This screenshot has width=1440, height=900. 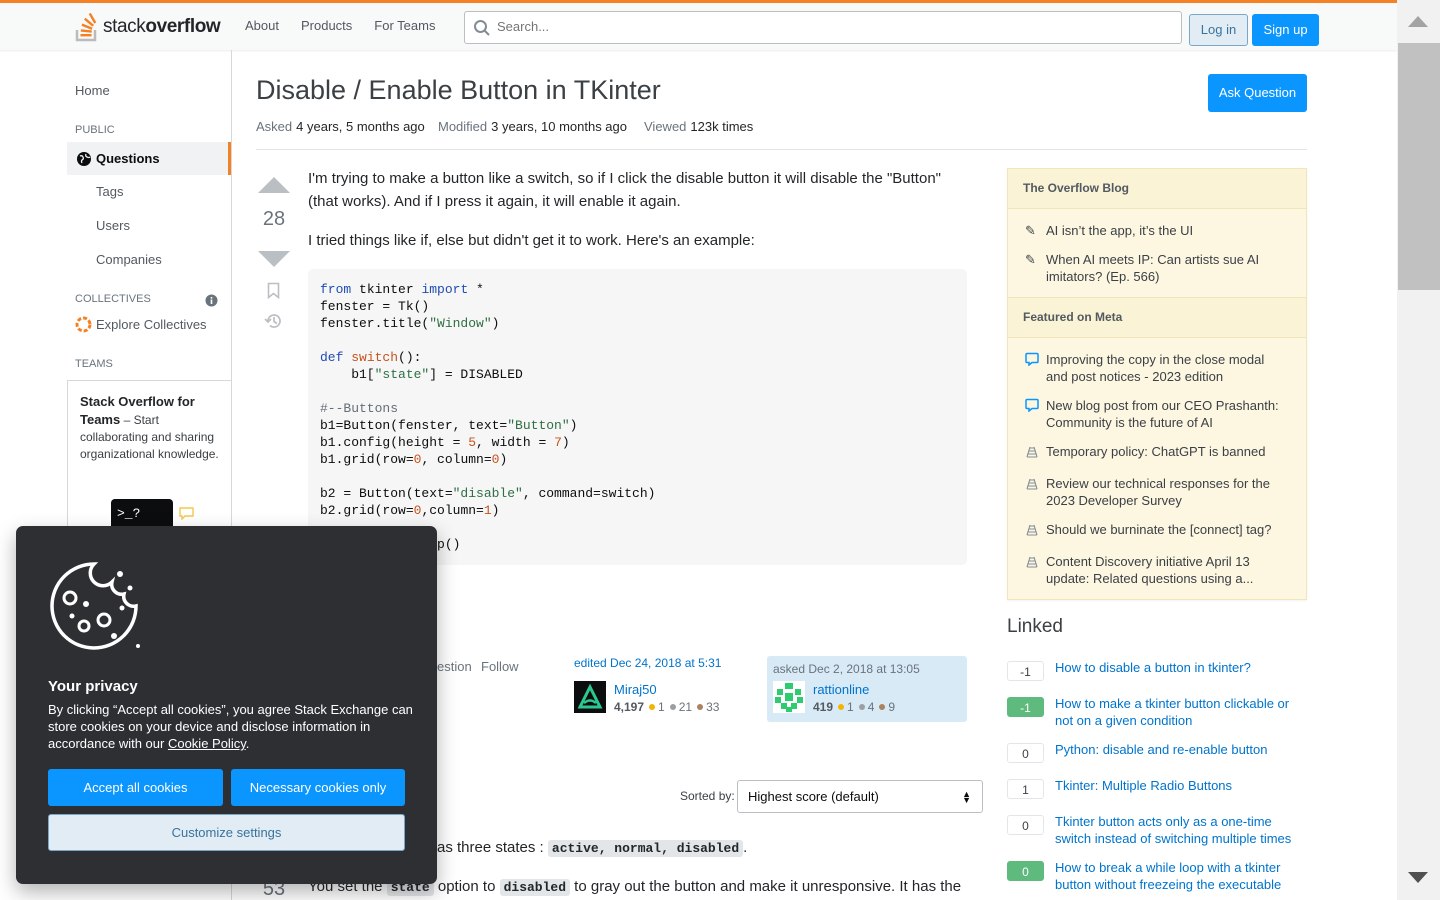 What do you see at coordinates (162, 26) in the screenshot?
I see `logo-text: stackoverflow` at bounding box center [162, 26].